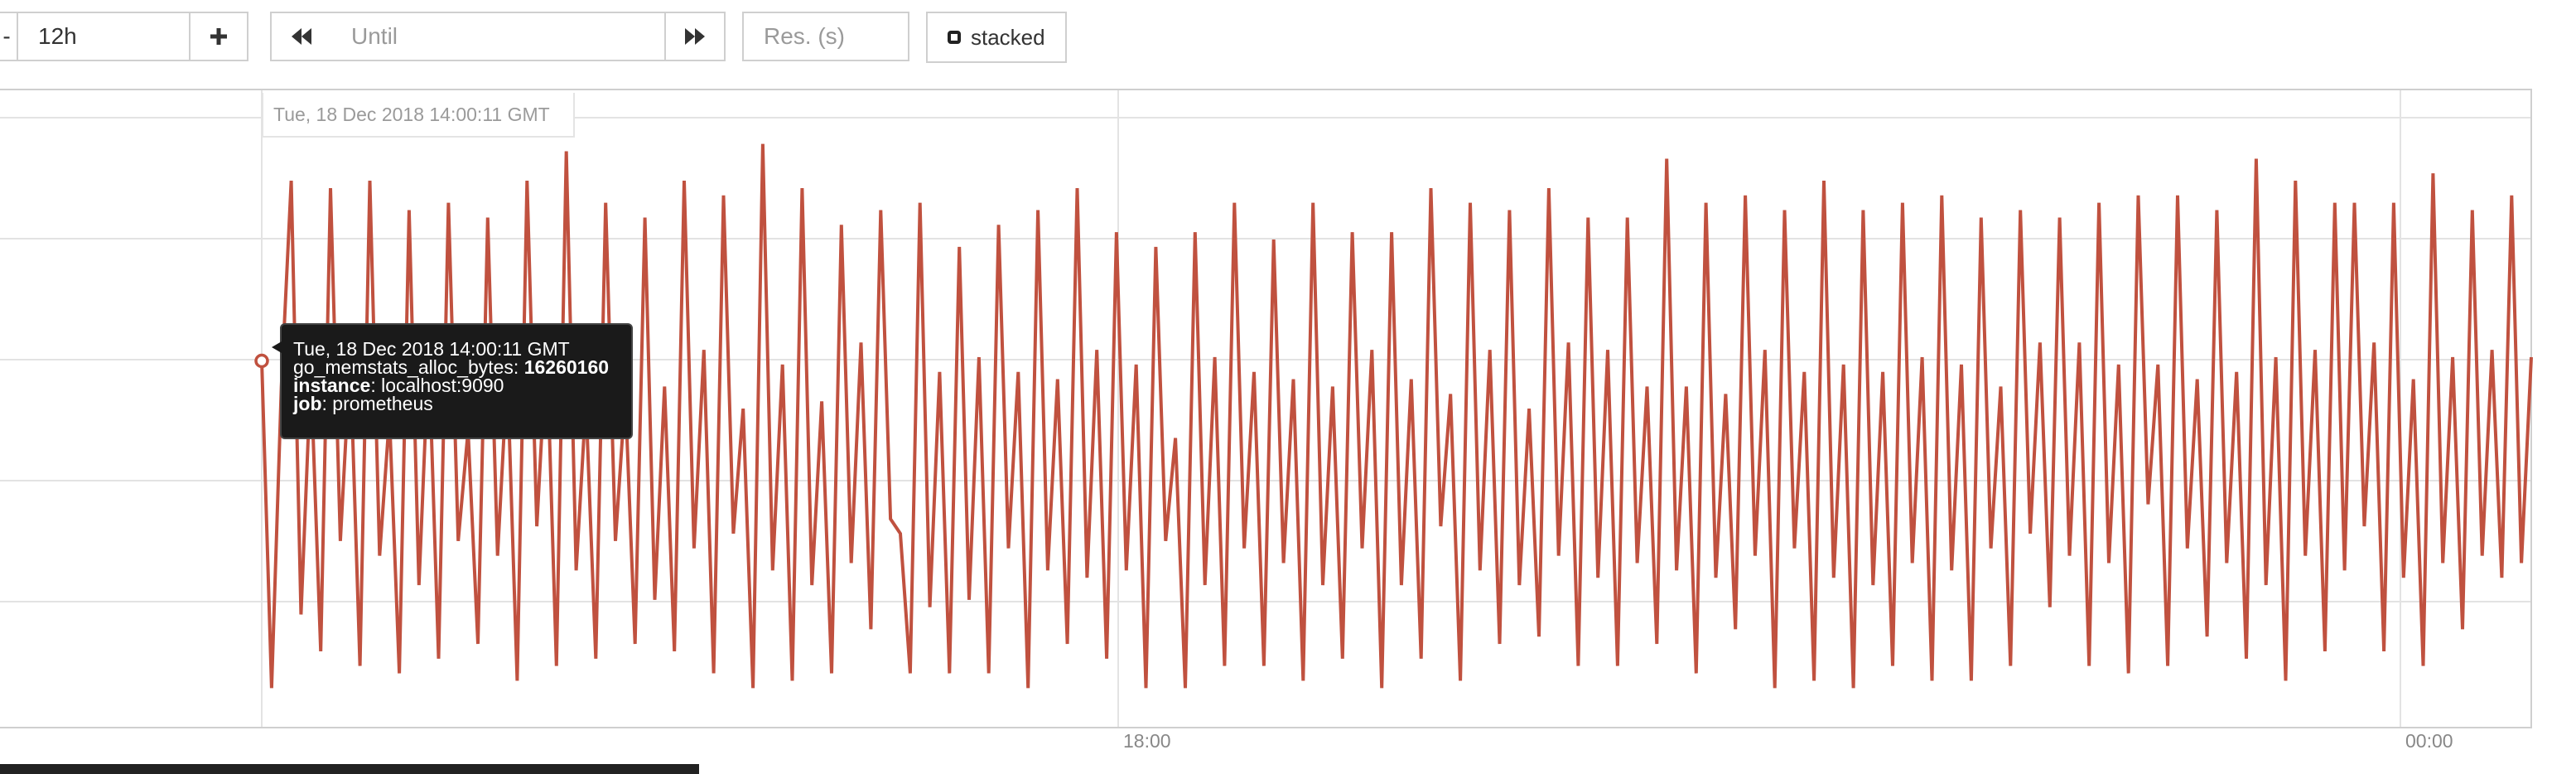  What do you see at coordinates (261, 361) in the screenshot?
I see `hover-point-marker` at bounding box center [261, 361].